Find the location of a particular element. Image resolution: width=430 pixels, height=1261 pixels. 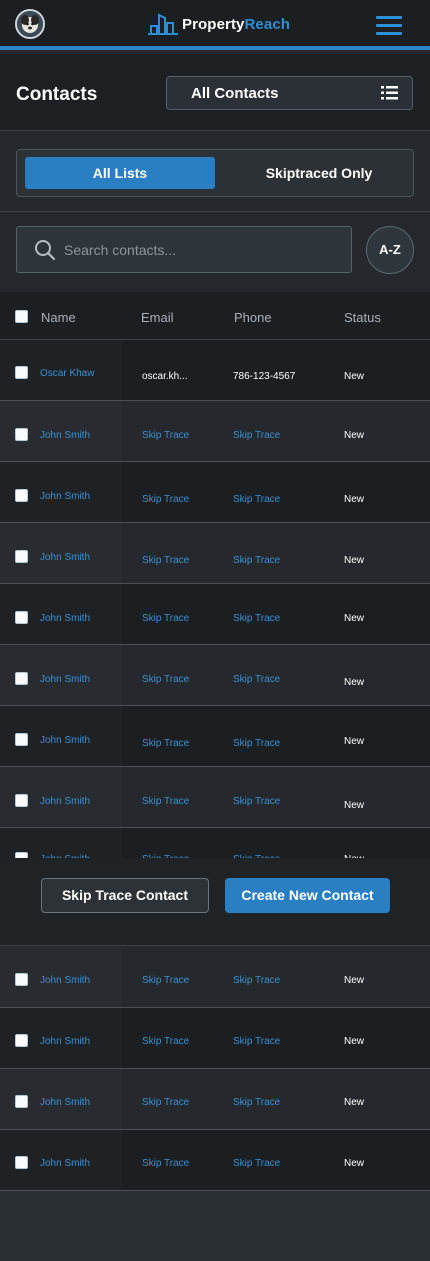

search-bar: A-Z is located at coordinates (215, 252).